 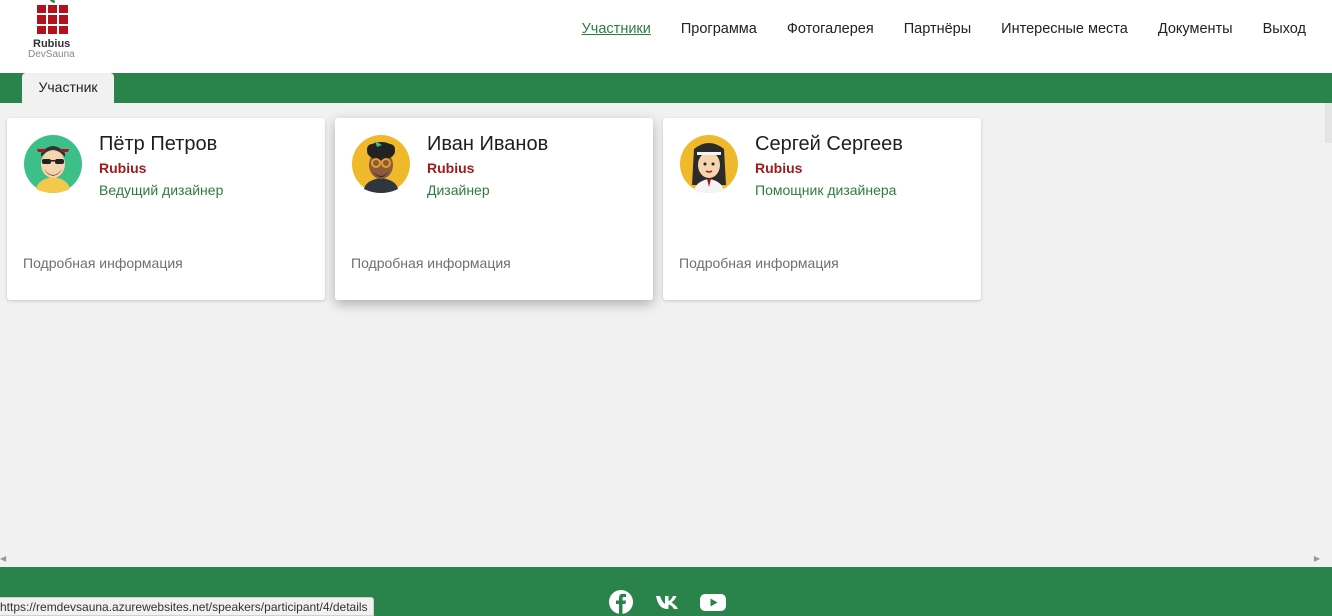 I want to click on horizontal-scrollbar: ◀ ▶, so click(x=666, y=559).